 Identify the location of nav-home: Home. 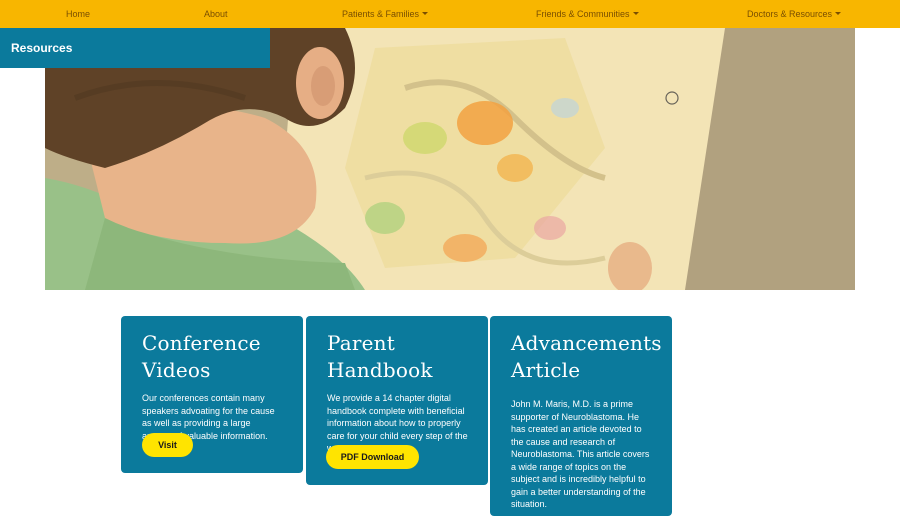
(78, 14).